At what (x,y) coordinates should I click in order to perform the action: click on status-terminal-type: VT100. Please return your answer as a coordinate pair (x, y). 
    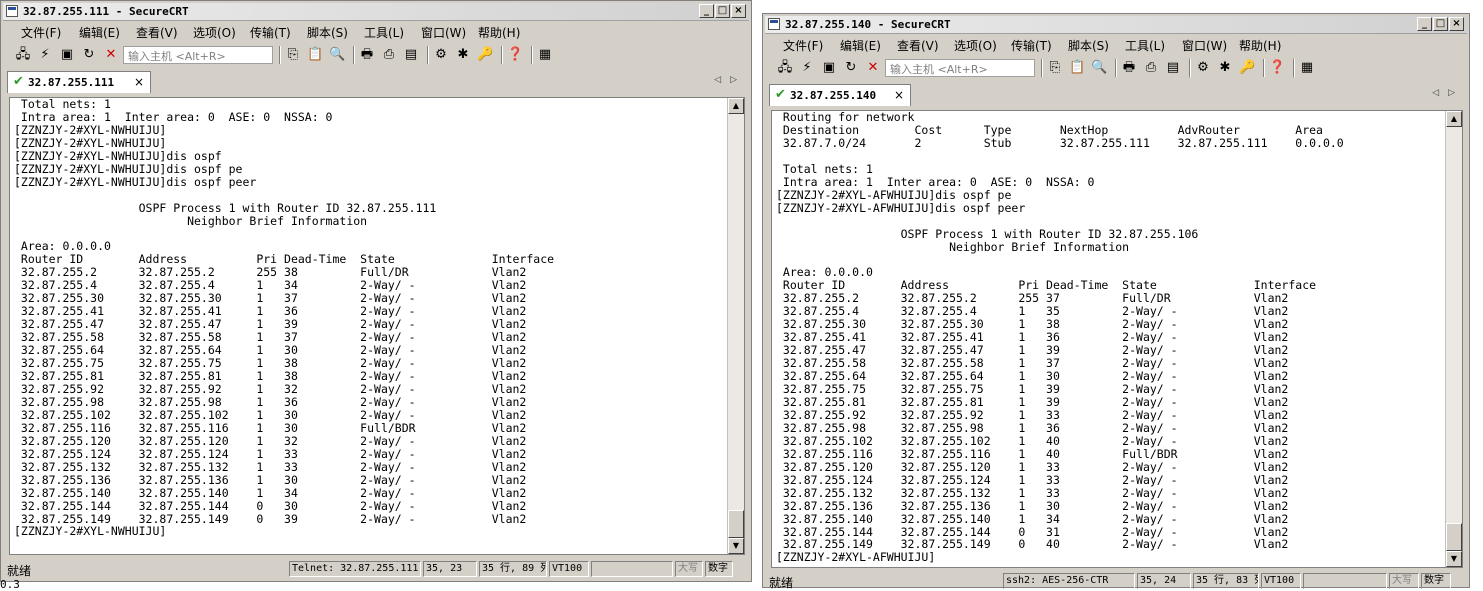
    Looking at the image, I should click on (569, 569).